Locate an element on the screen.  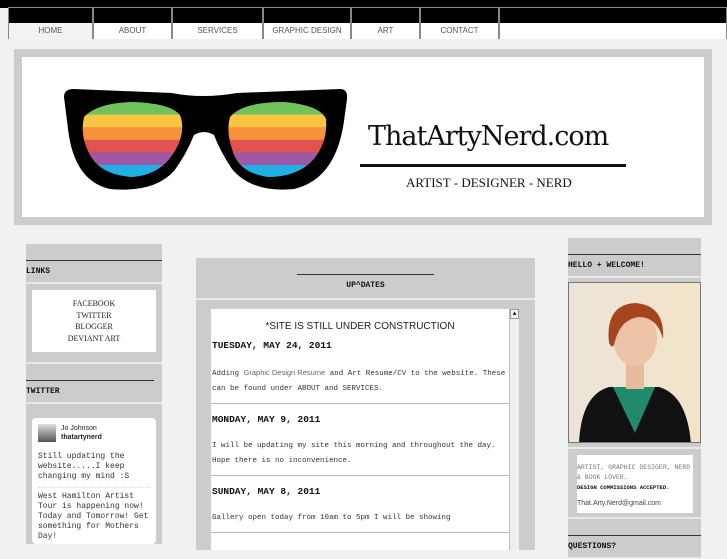
link-facebook: FACEBOOK is located at coordinates (94, 304).